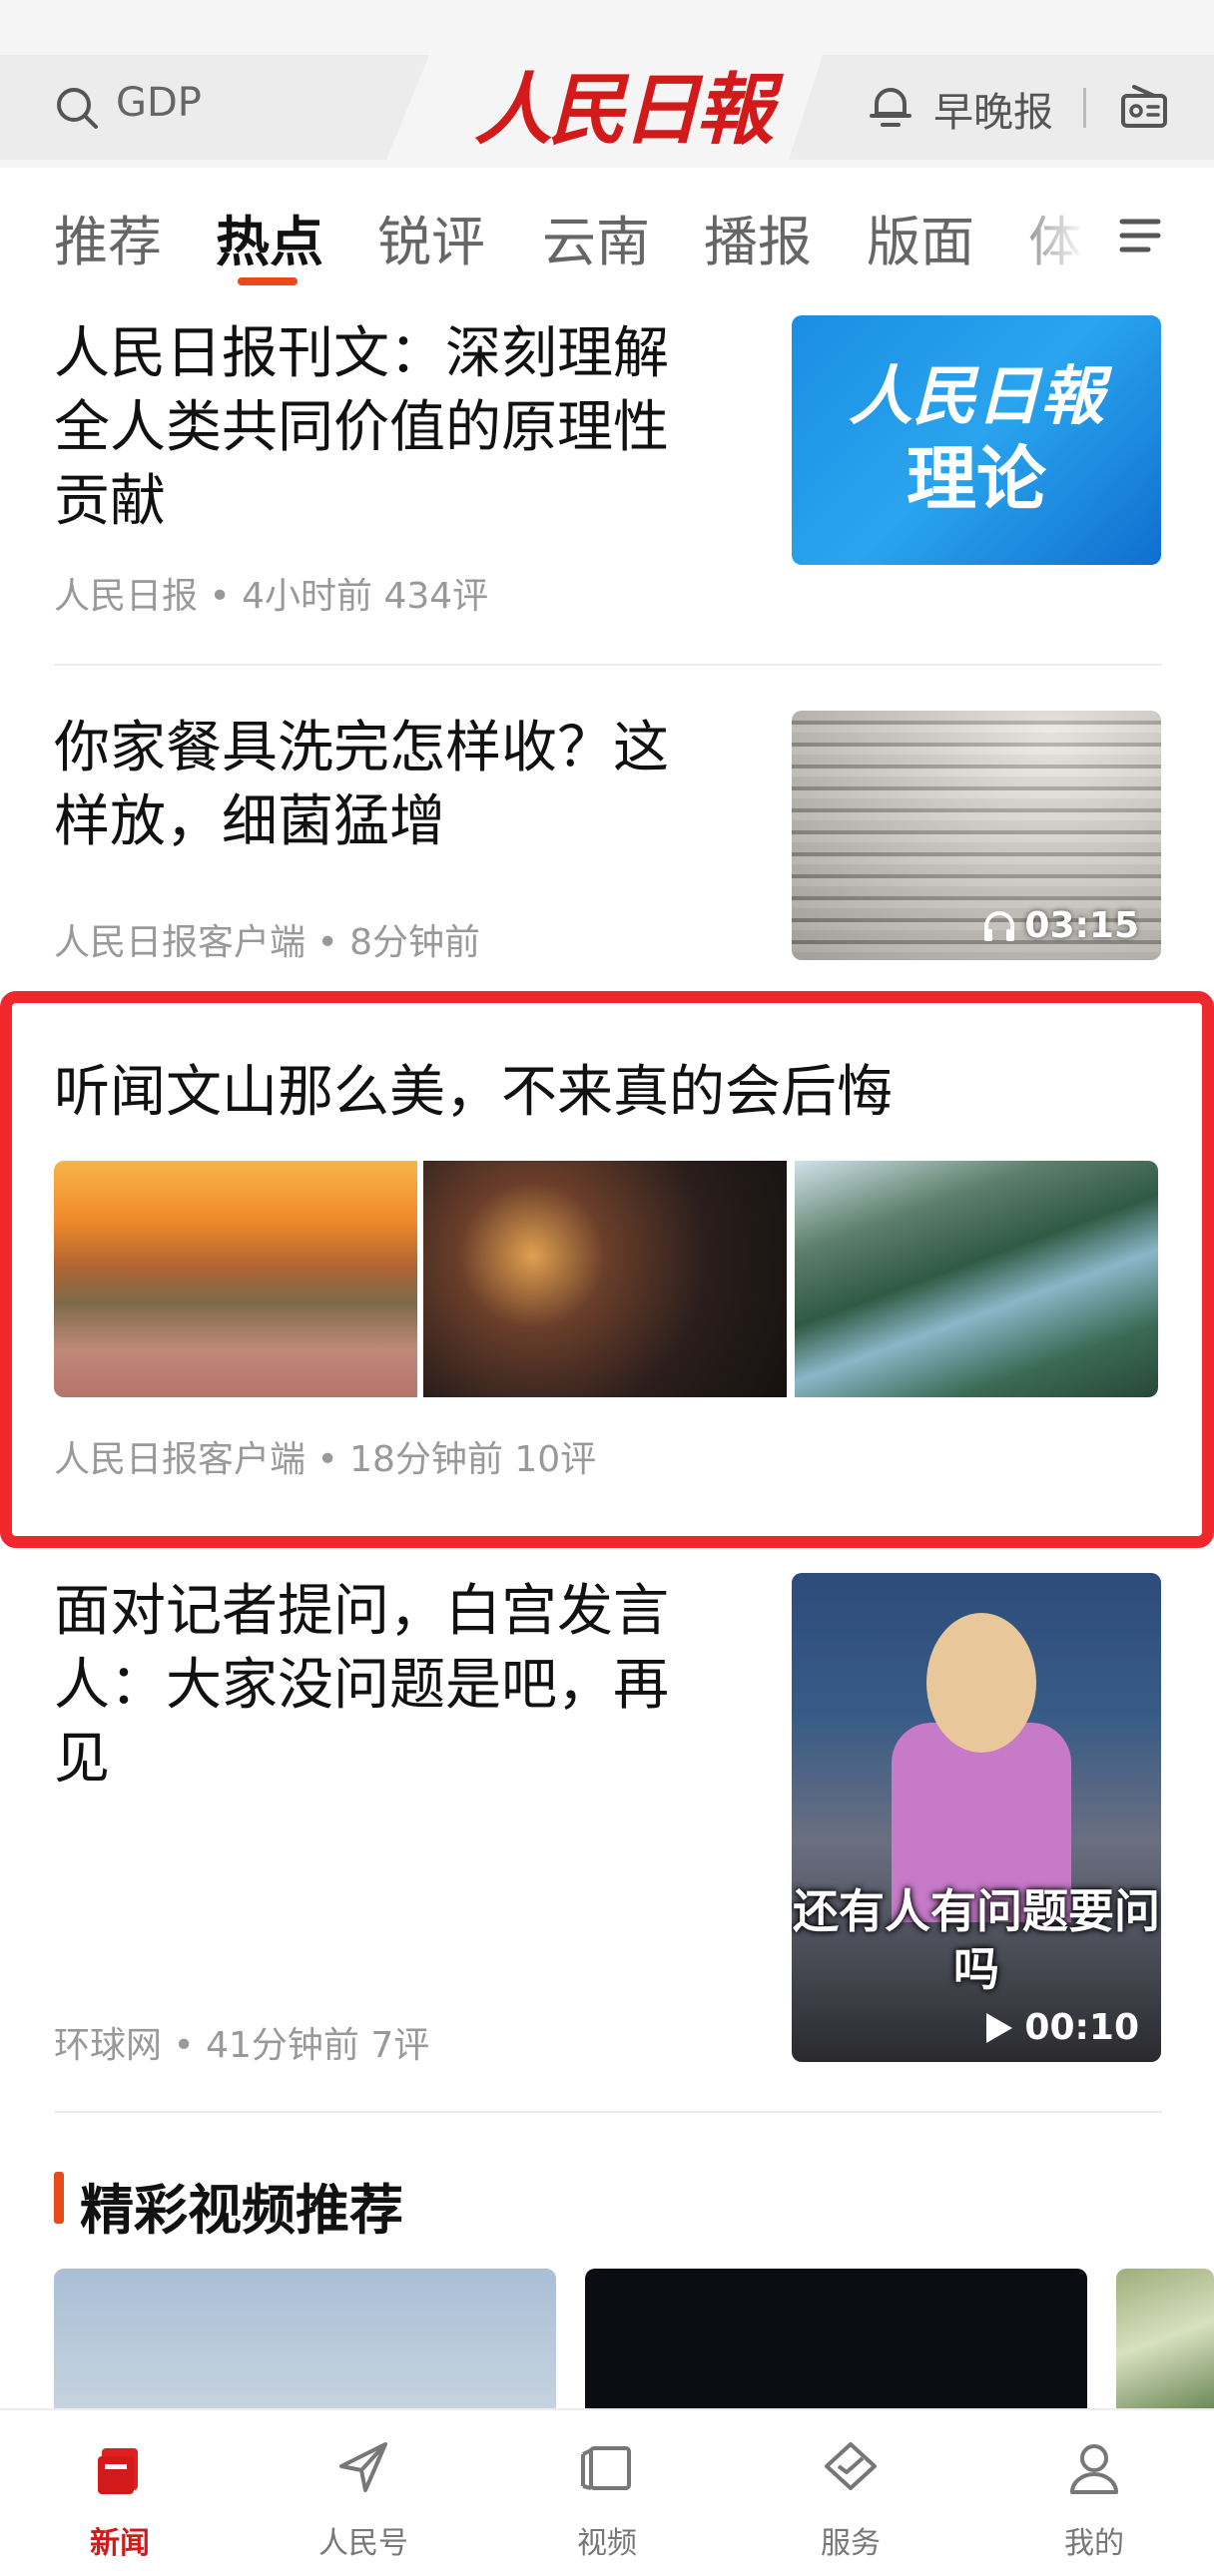  I want to click on nav-item-mine: 我的, so click(1094, 2493).